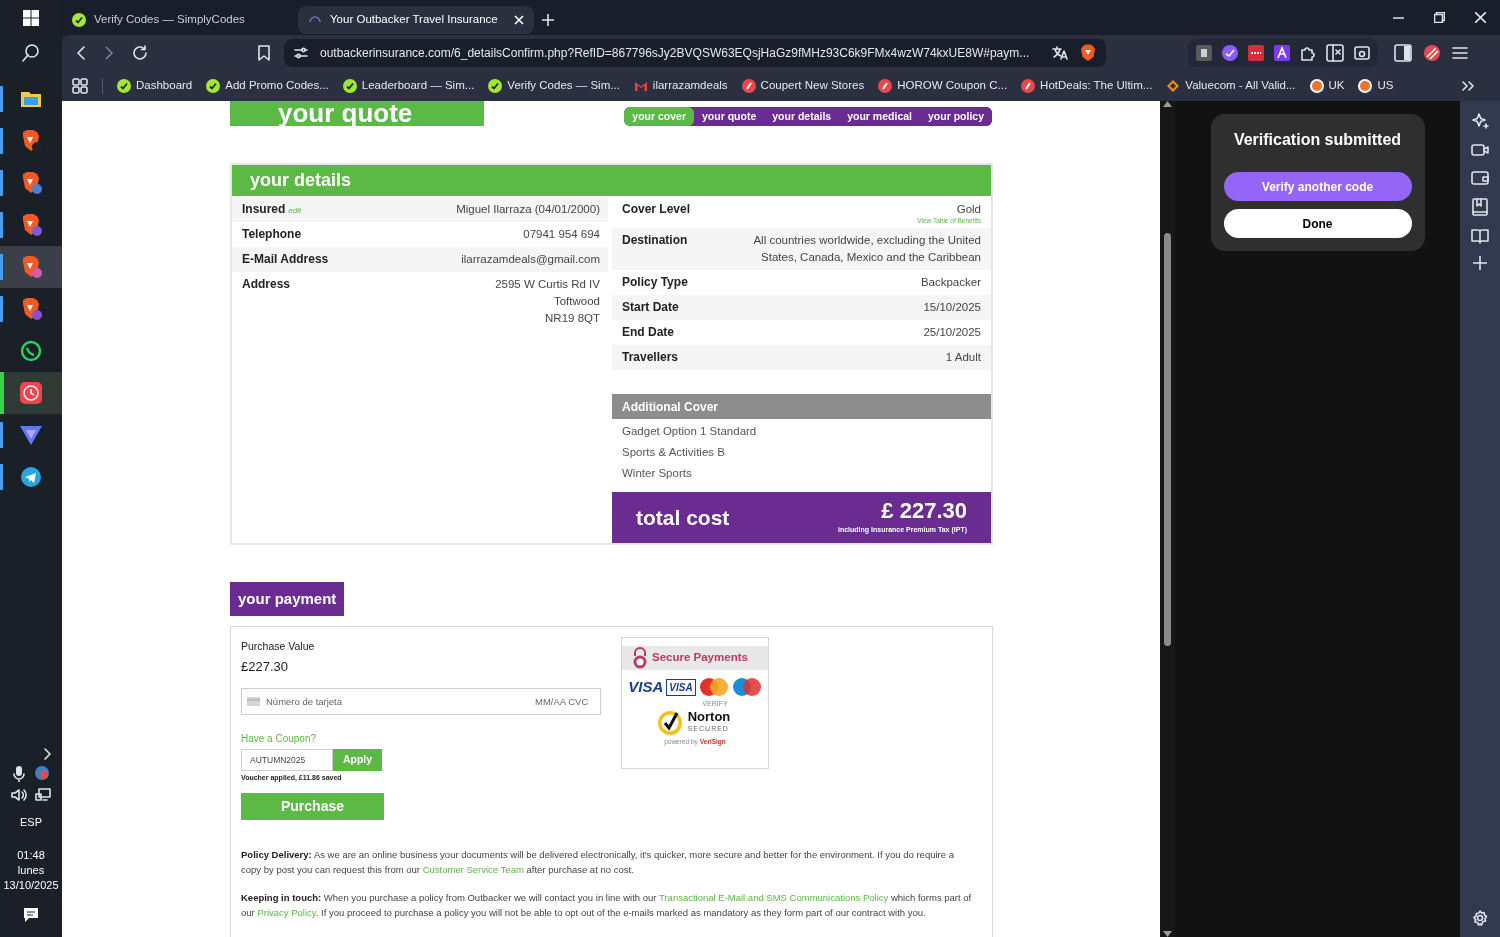  I want to click on forward-icon, so click(109, 52).